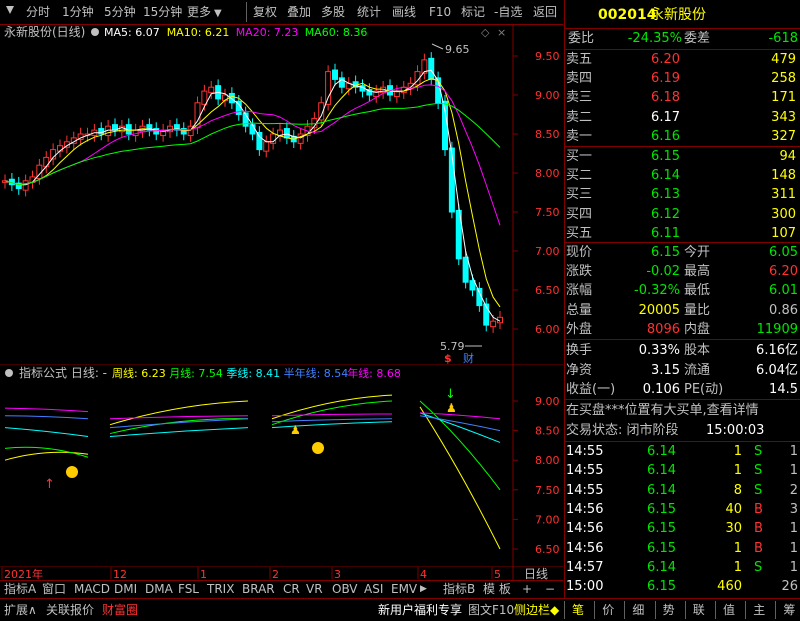 Image resolution: width=800 pixels, height=621 pixels. I want to click on stat-value: 20005, so click(659, 310).